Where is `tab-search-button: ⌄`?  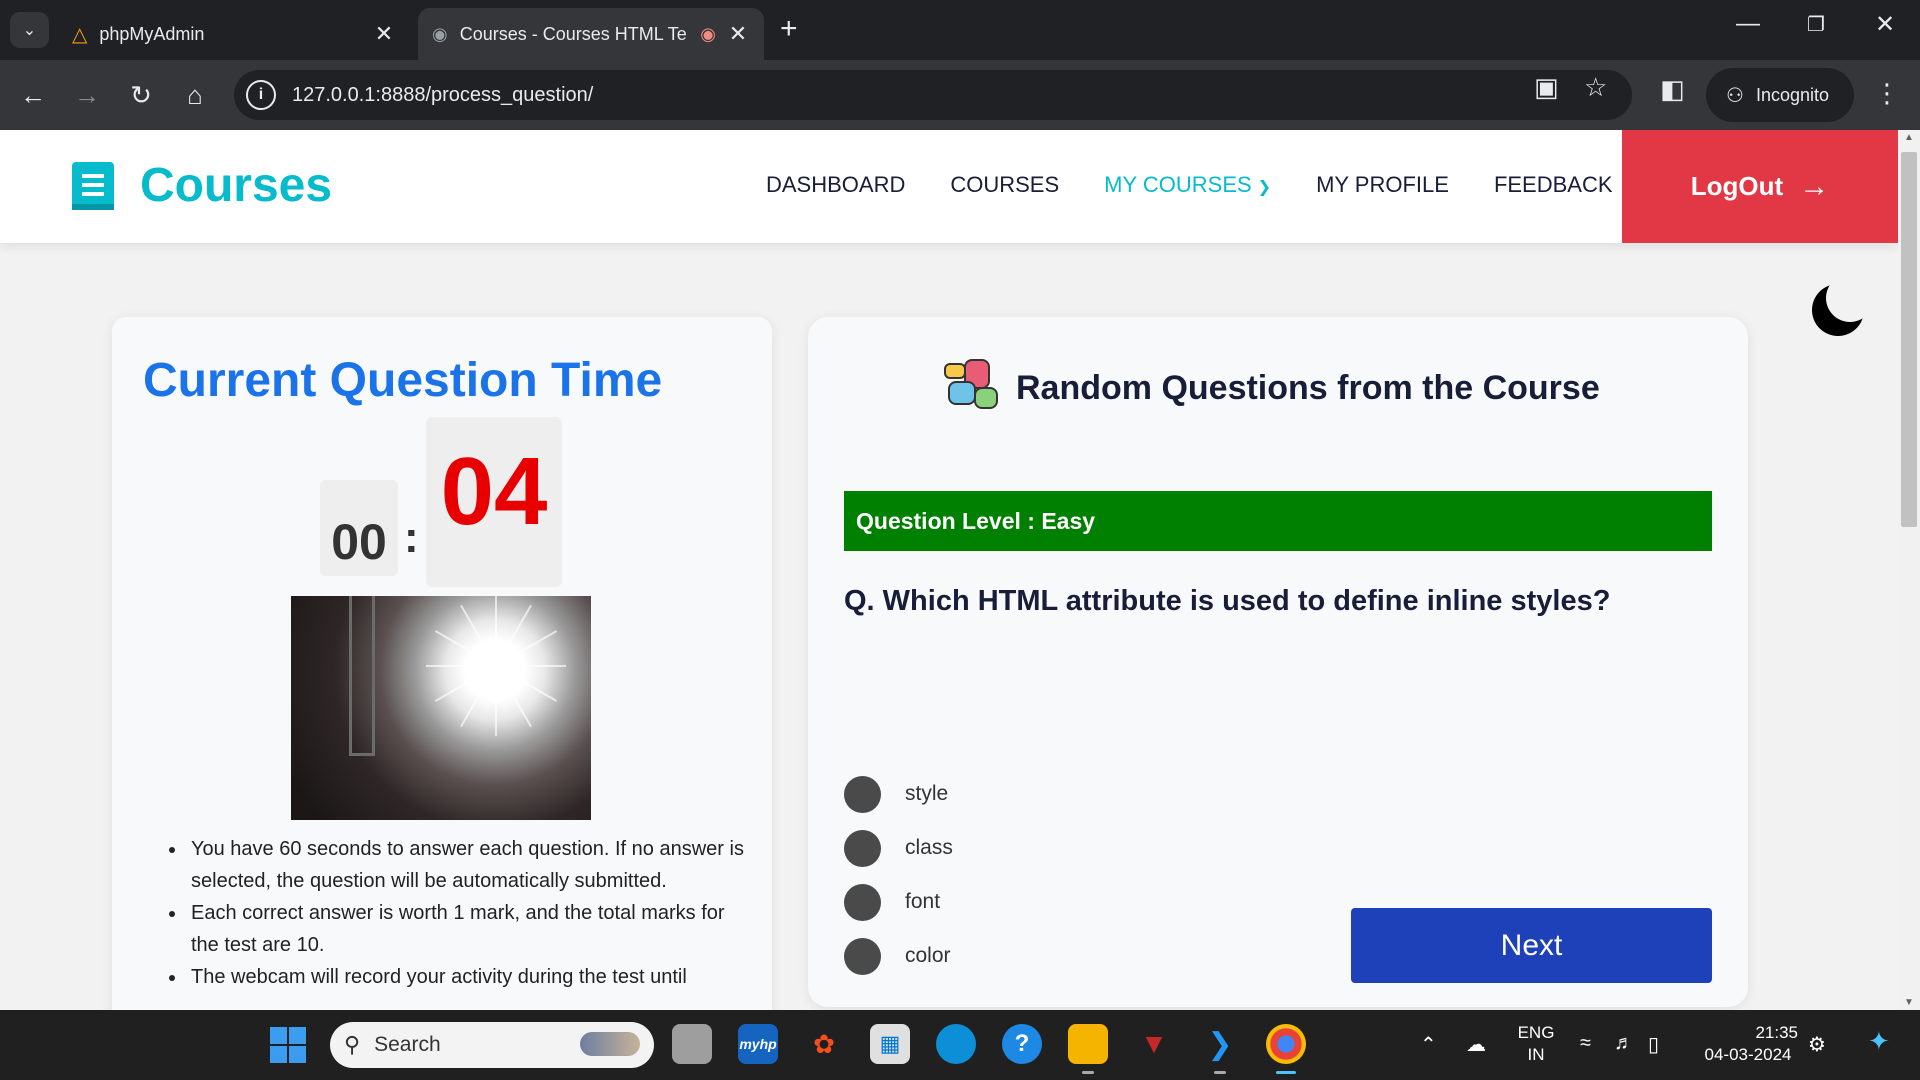
tab-search-button: ⌄ is located at coordinates (29, 30).